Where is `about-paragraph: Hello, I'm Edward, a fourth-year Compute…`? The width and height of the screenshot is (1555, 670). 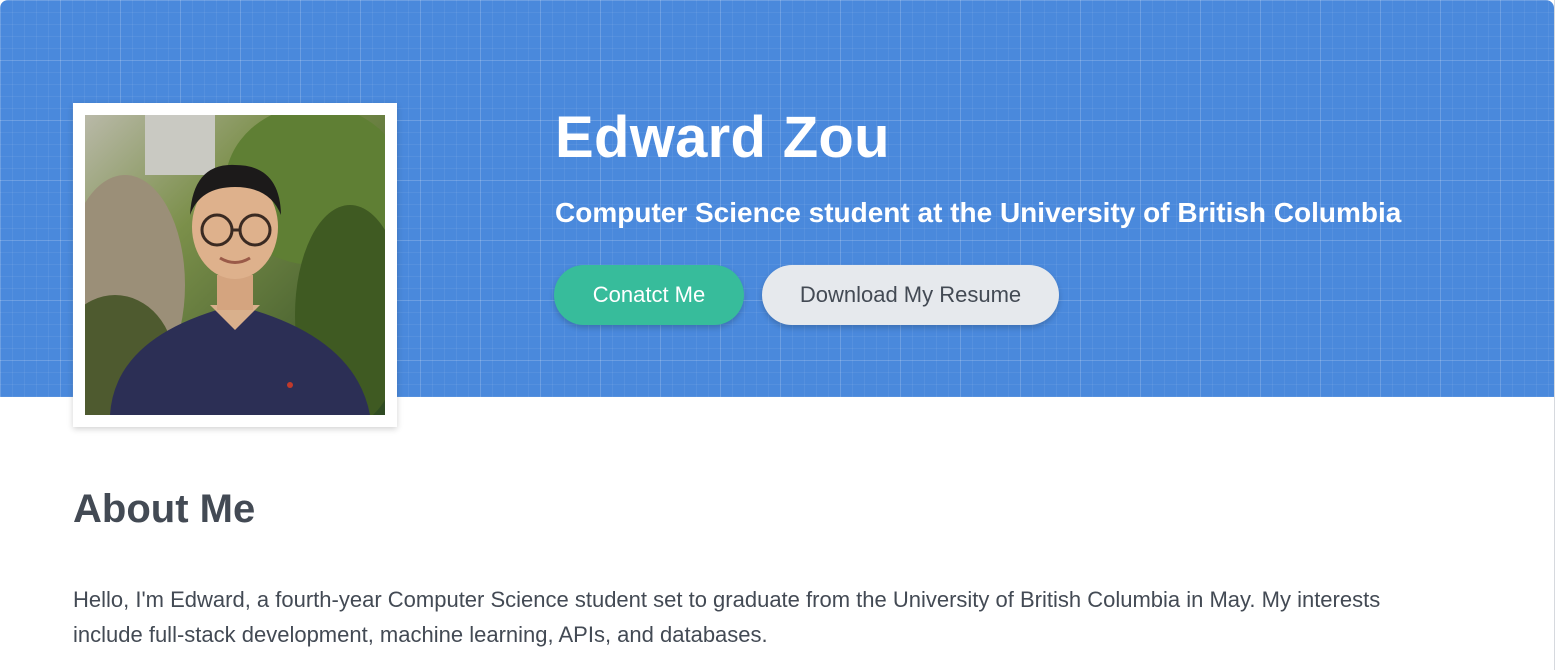 about-paragraph: Hello, I'm Edward, a fourth-year Compute… is located at coordinates (727, 617).